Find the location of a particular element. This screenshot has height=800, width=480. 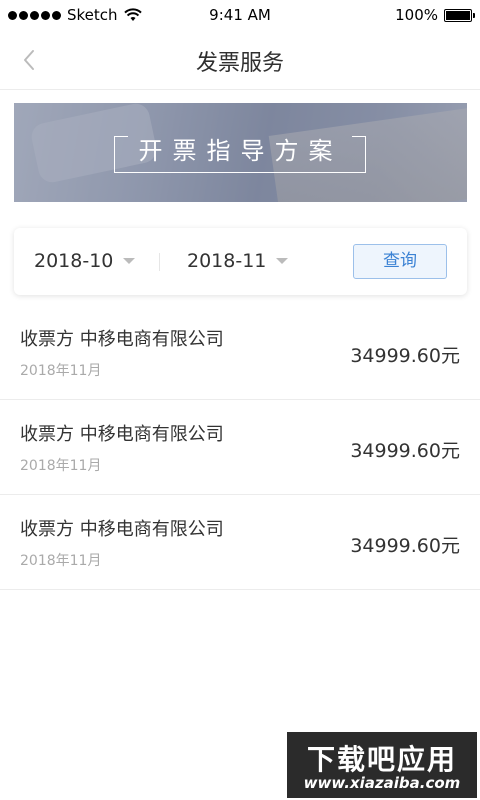

battery-icon is located at coordinates (459, 15).